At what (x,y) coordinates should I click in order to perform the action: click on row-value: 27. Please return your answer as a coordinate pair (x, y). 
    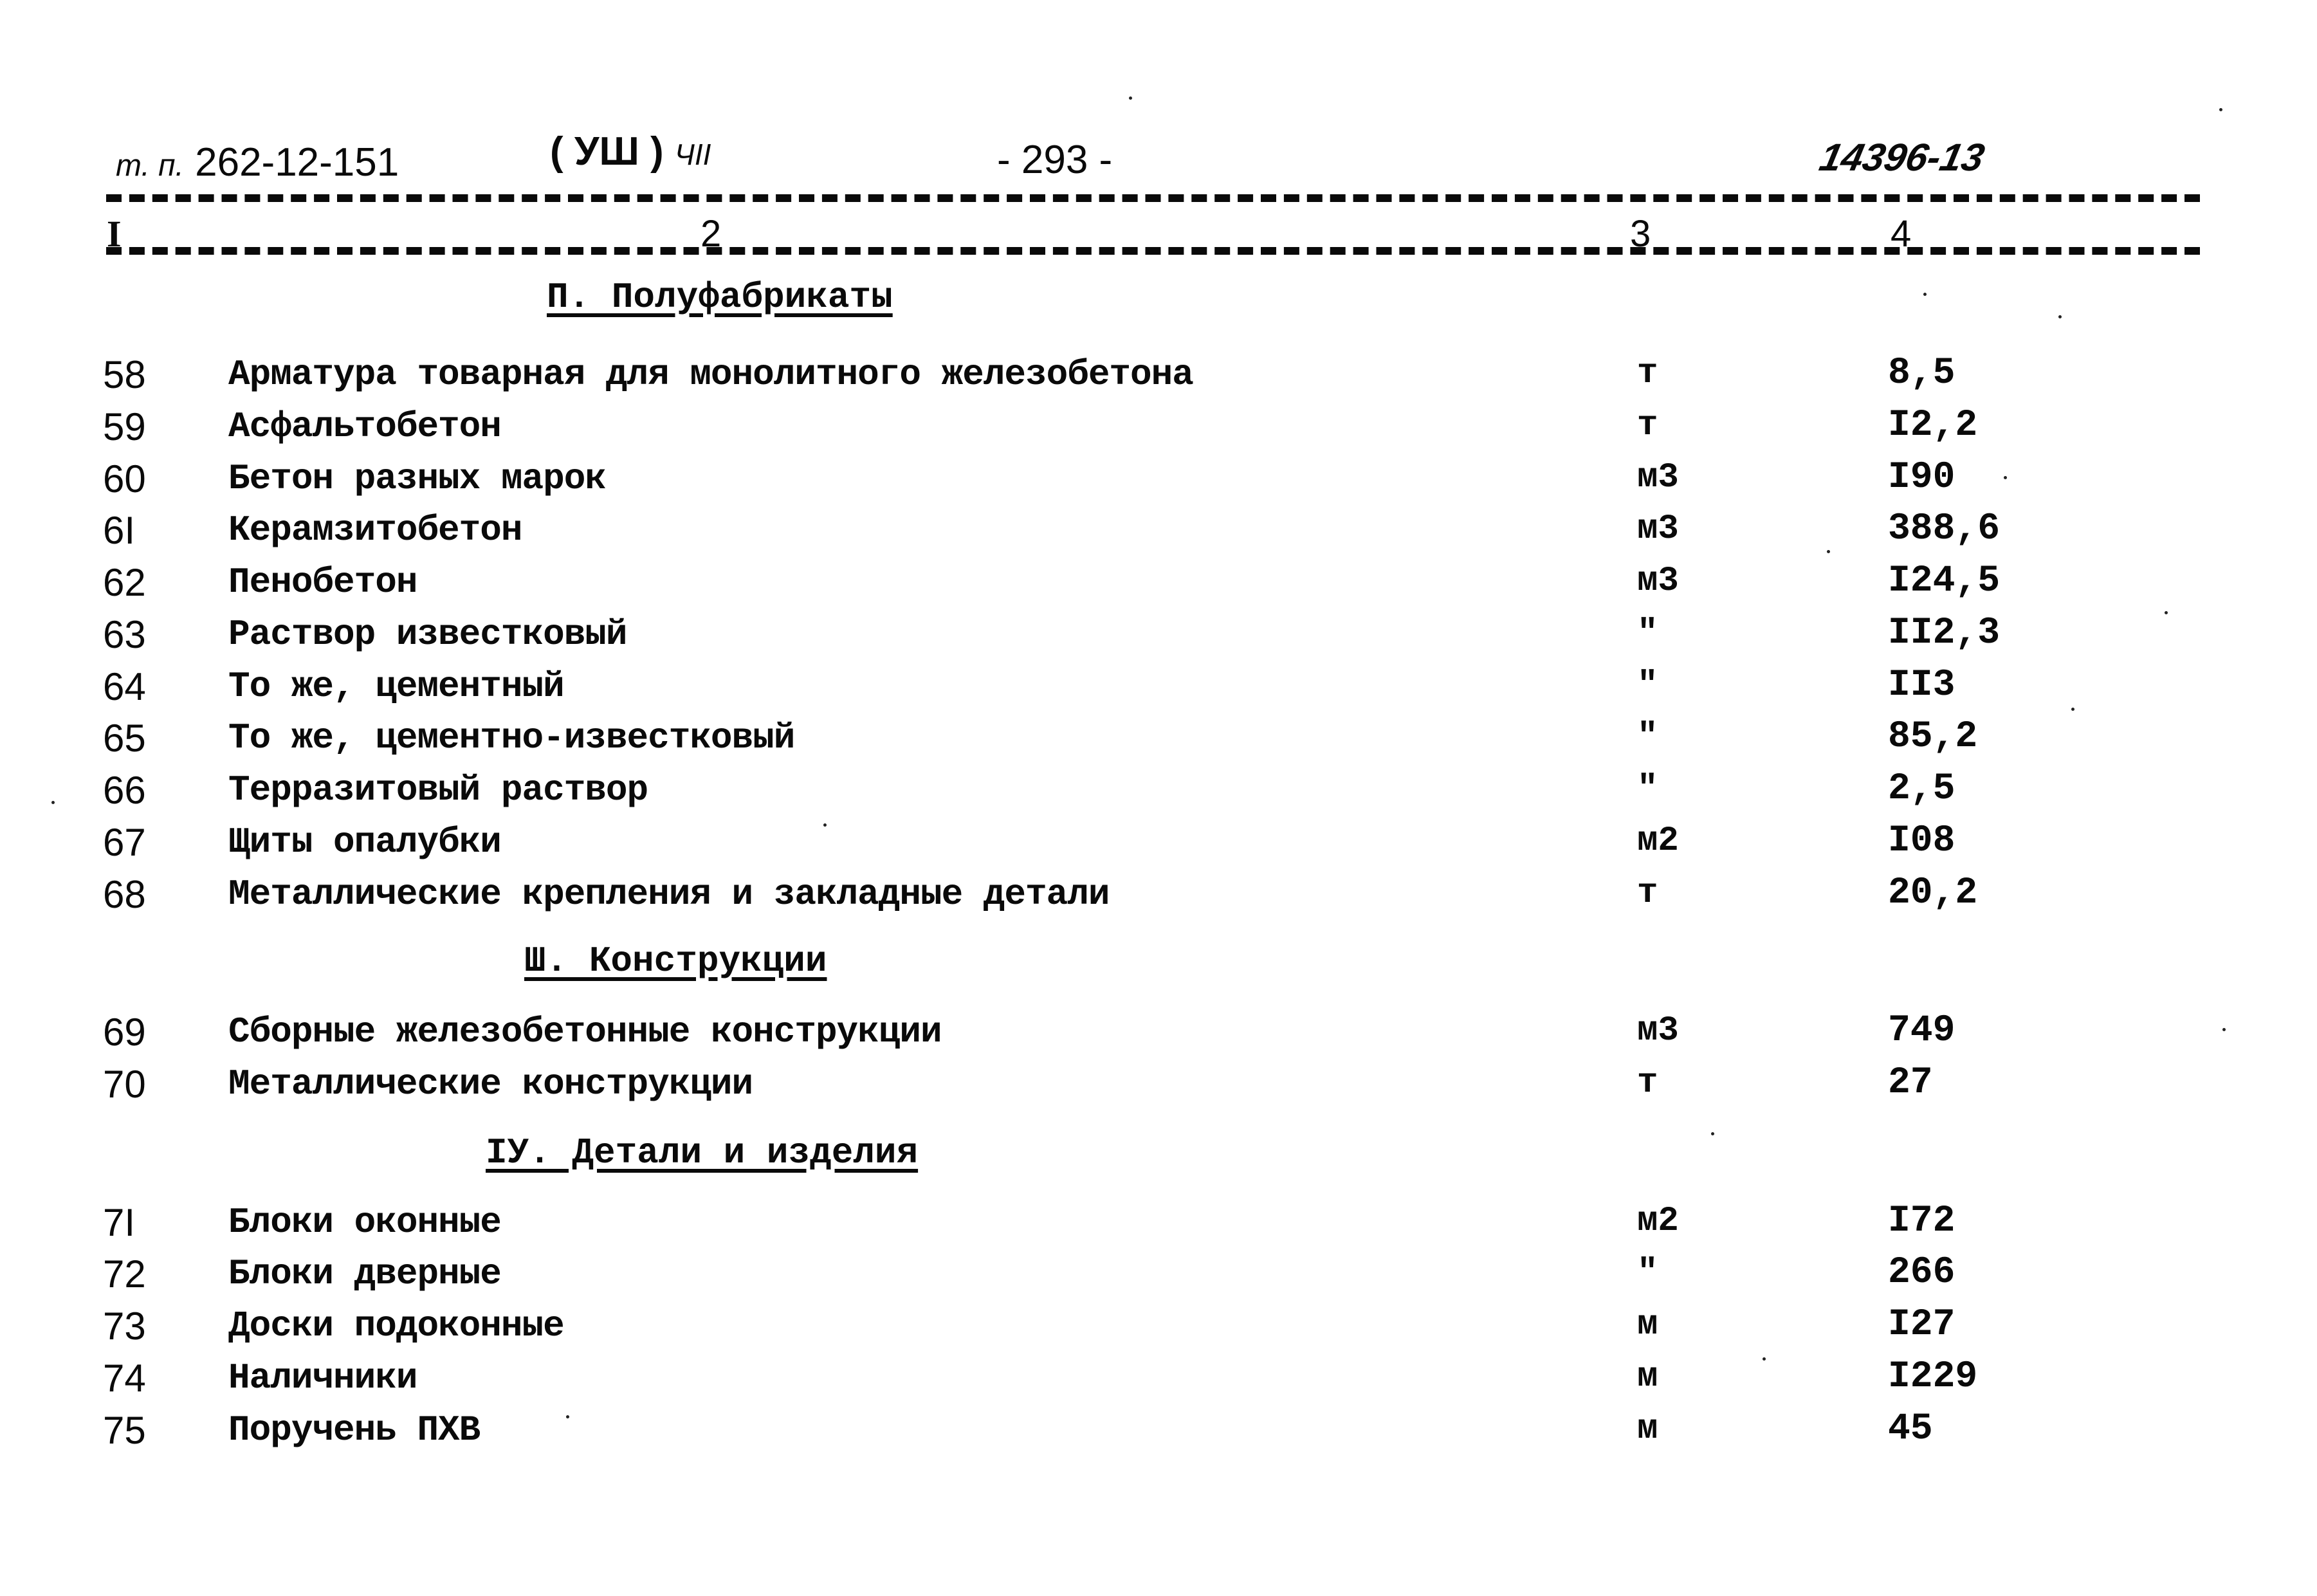
    Looking at the image, I should click on (1910, 1083).